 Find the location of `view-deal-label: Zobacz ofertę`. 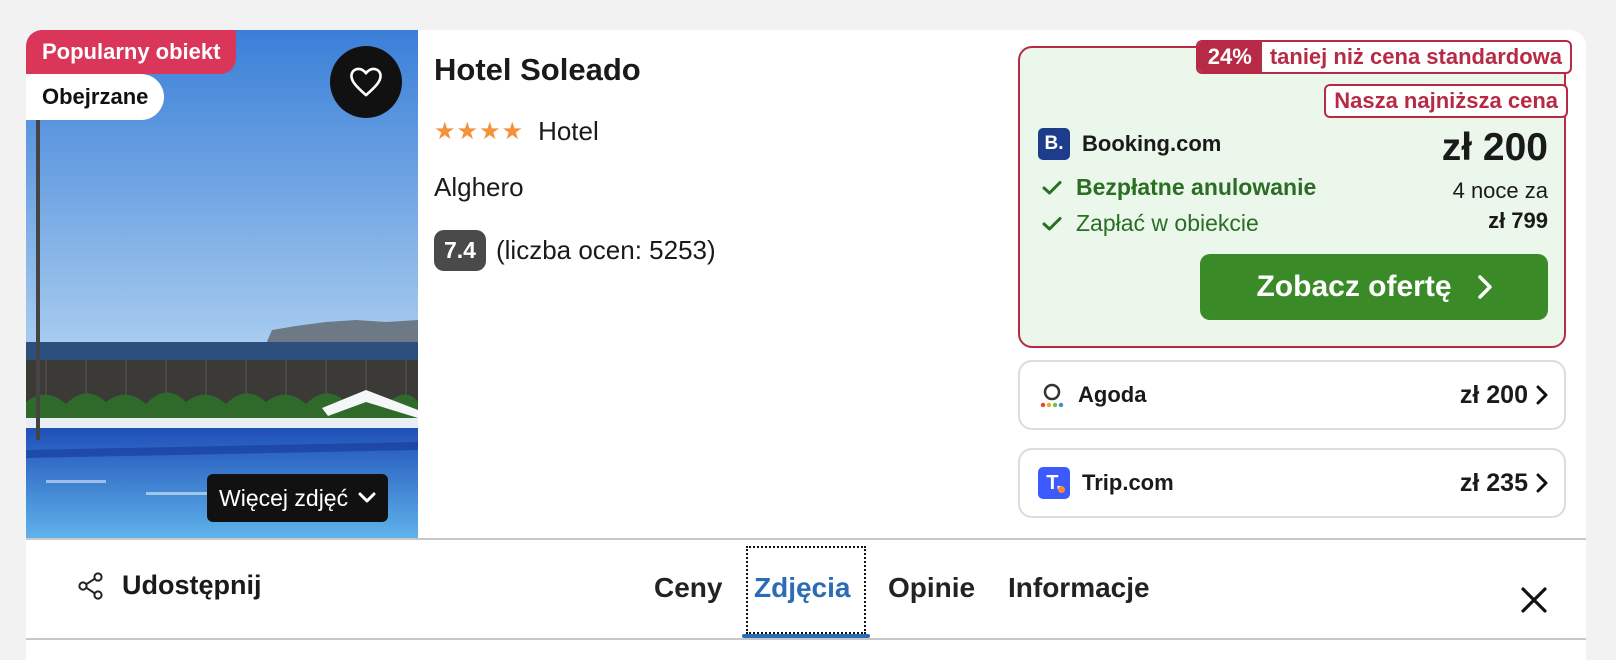

view-deal-label: Zobacz ofertę is located at coordinates (1354, 286).